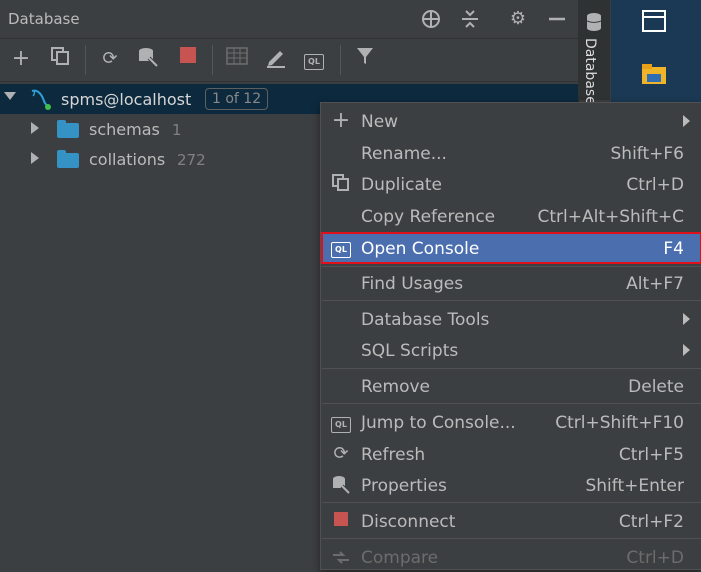 The image size is (701, 572). I want to click on database-tab-label: Database, so click(590, 71).